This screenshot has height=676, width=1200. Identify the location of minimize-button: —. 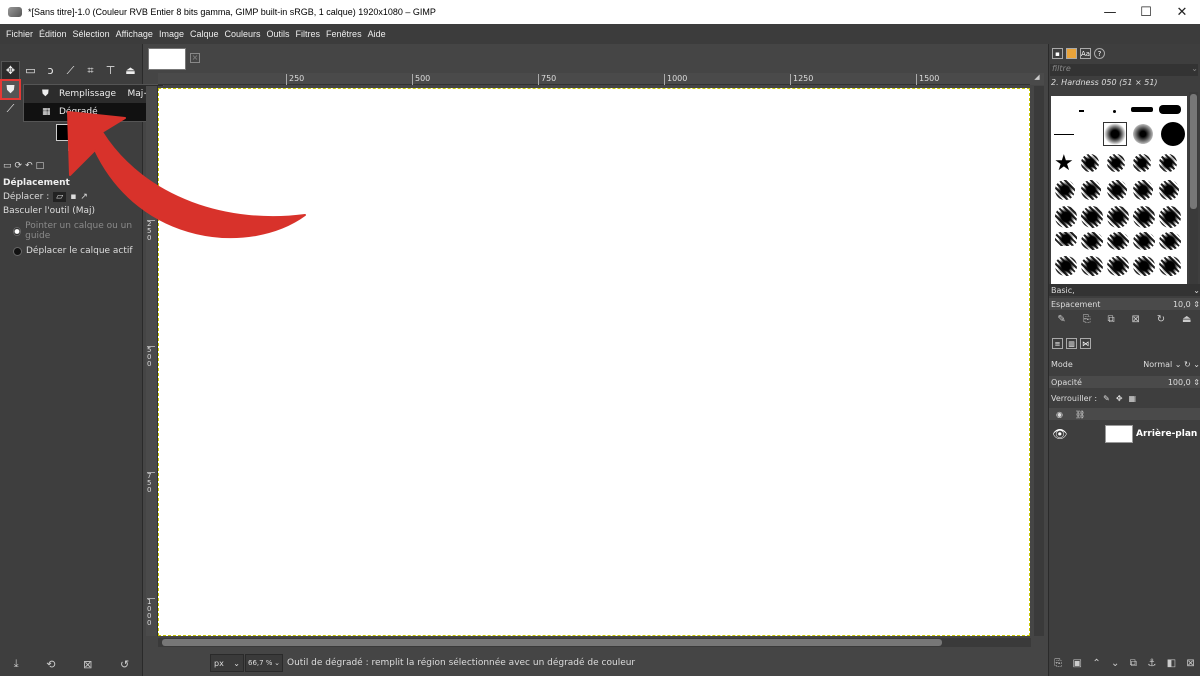
(1110, 12).